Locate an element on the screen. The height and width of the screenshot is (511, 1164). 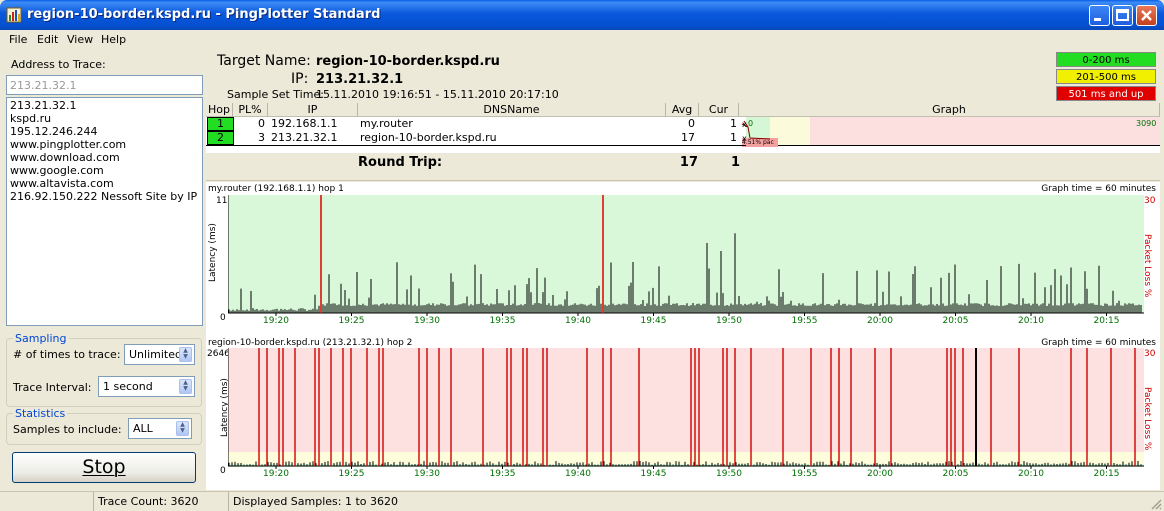
graph-title: my.router (192.168.1.1) hop 1 is located at coordinates (276, 189).